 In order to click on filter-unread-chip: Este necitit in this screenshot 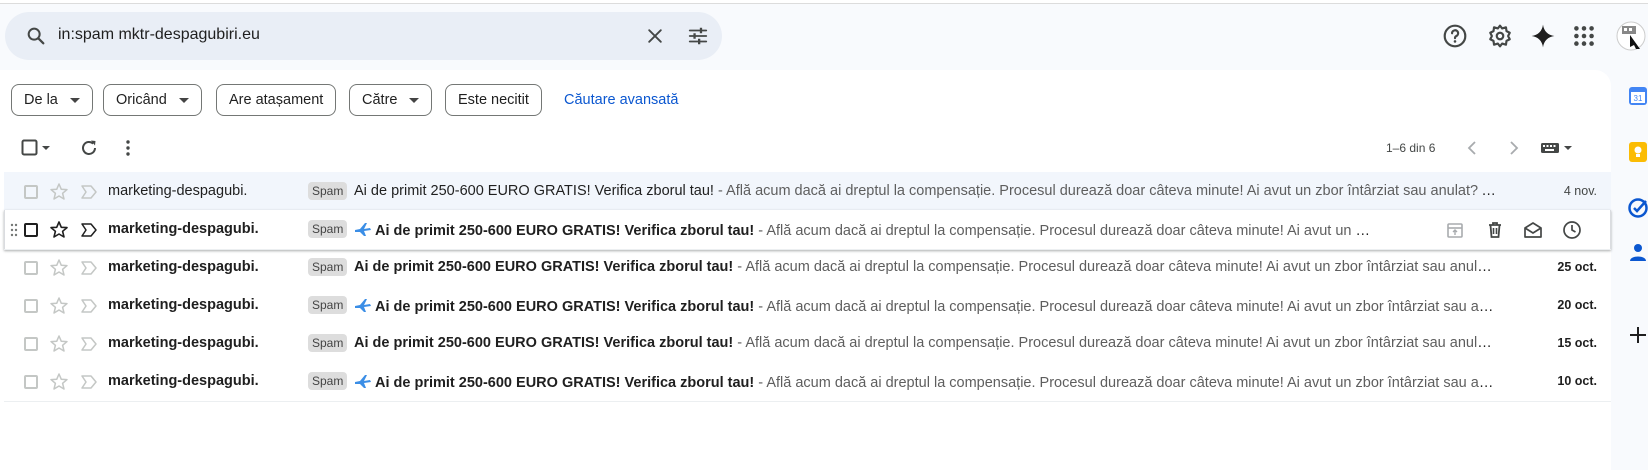, I will do `click(493, 100)`.